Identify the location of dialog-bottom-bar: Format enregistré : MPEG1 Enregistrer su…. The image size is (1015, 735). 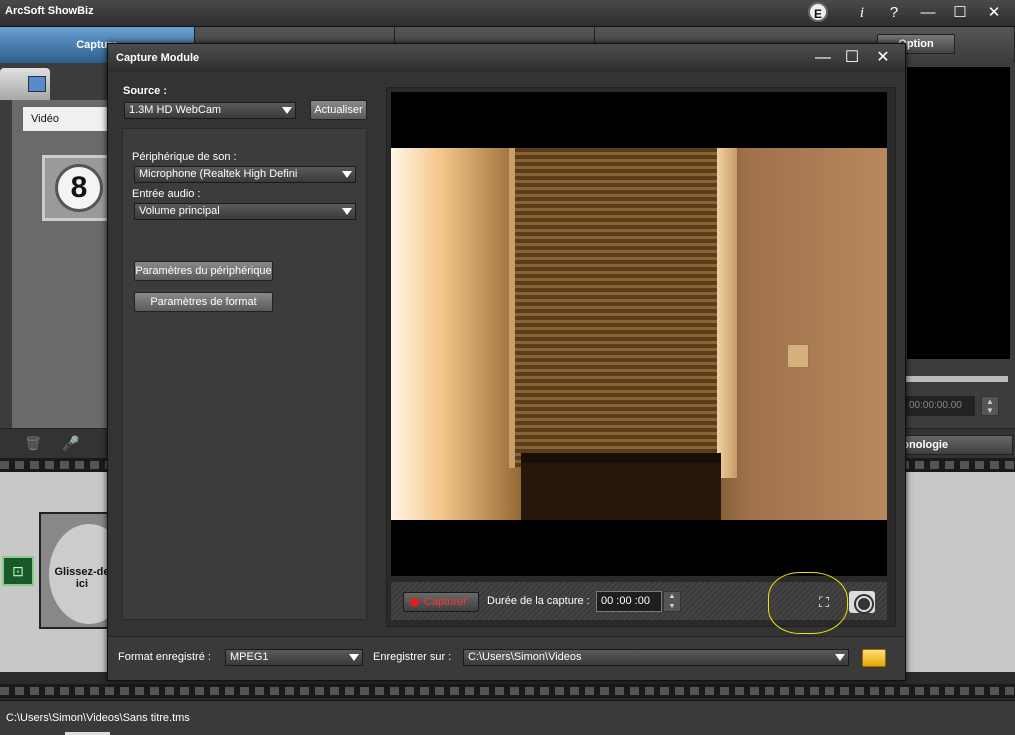
(506, 658).